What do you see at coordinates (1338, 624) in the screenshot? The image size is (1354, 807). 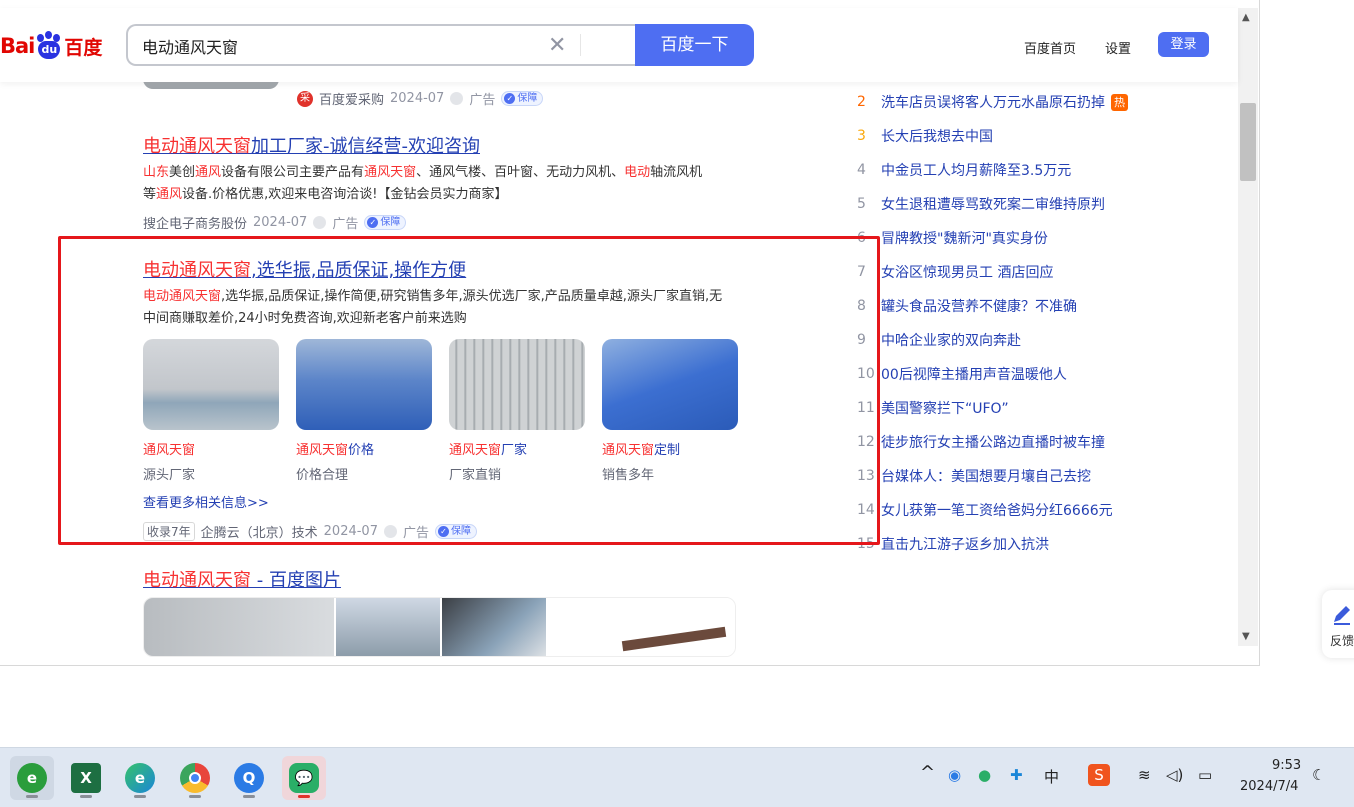 I see `feedback-button: 反馈` at bounding box center [1338, 624].